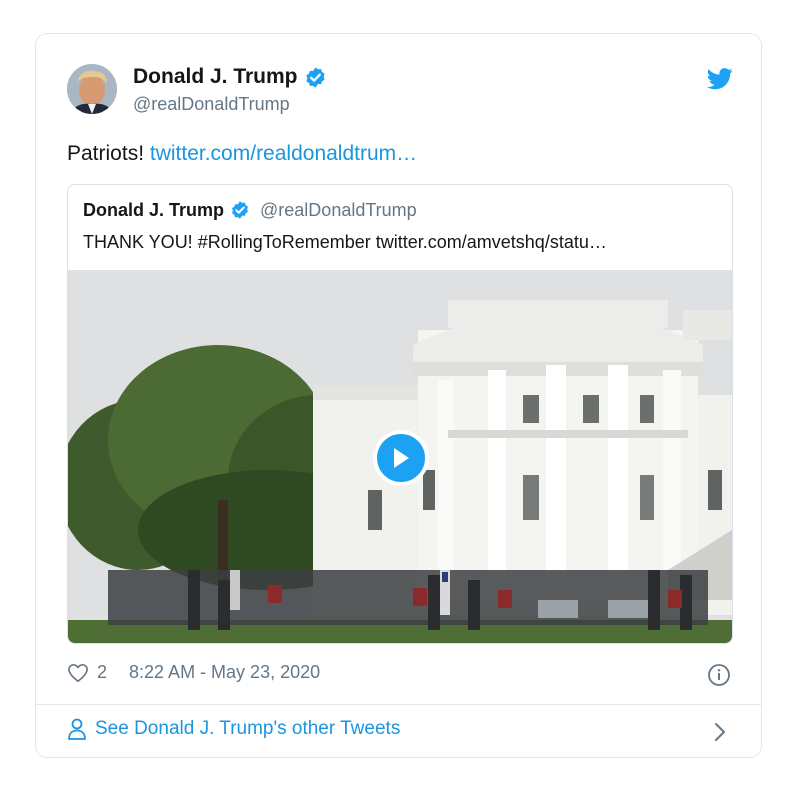  What do you see at coordinates (77, 729) in the screenshot?
I see `person-icon` at bounding box center [77, 729].